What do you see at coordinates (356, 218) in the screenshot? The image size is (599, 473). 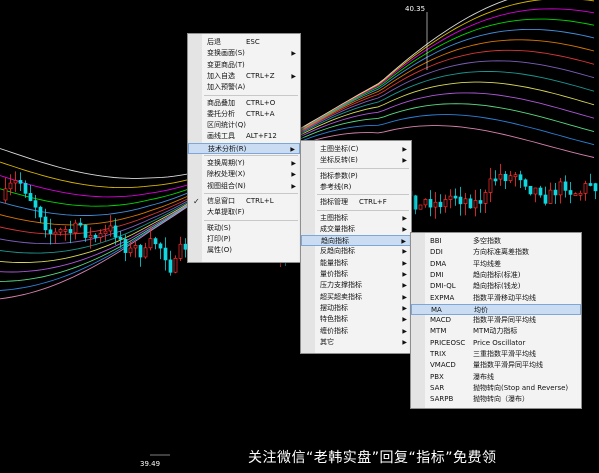 I see `tech-menu-item: 主图指标 ▶` at bounding box center [356, 218].